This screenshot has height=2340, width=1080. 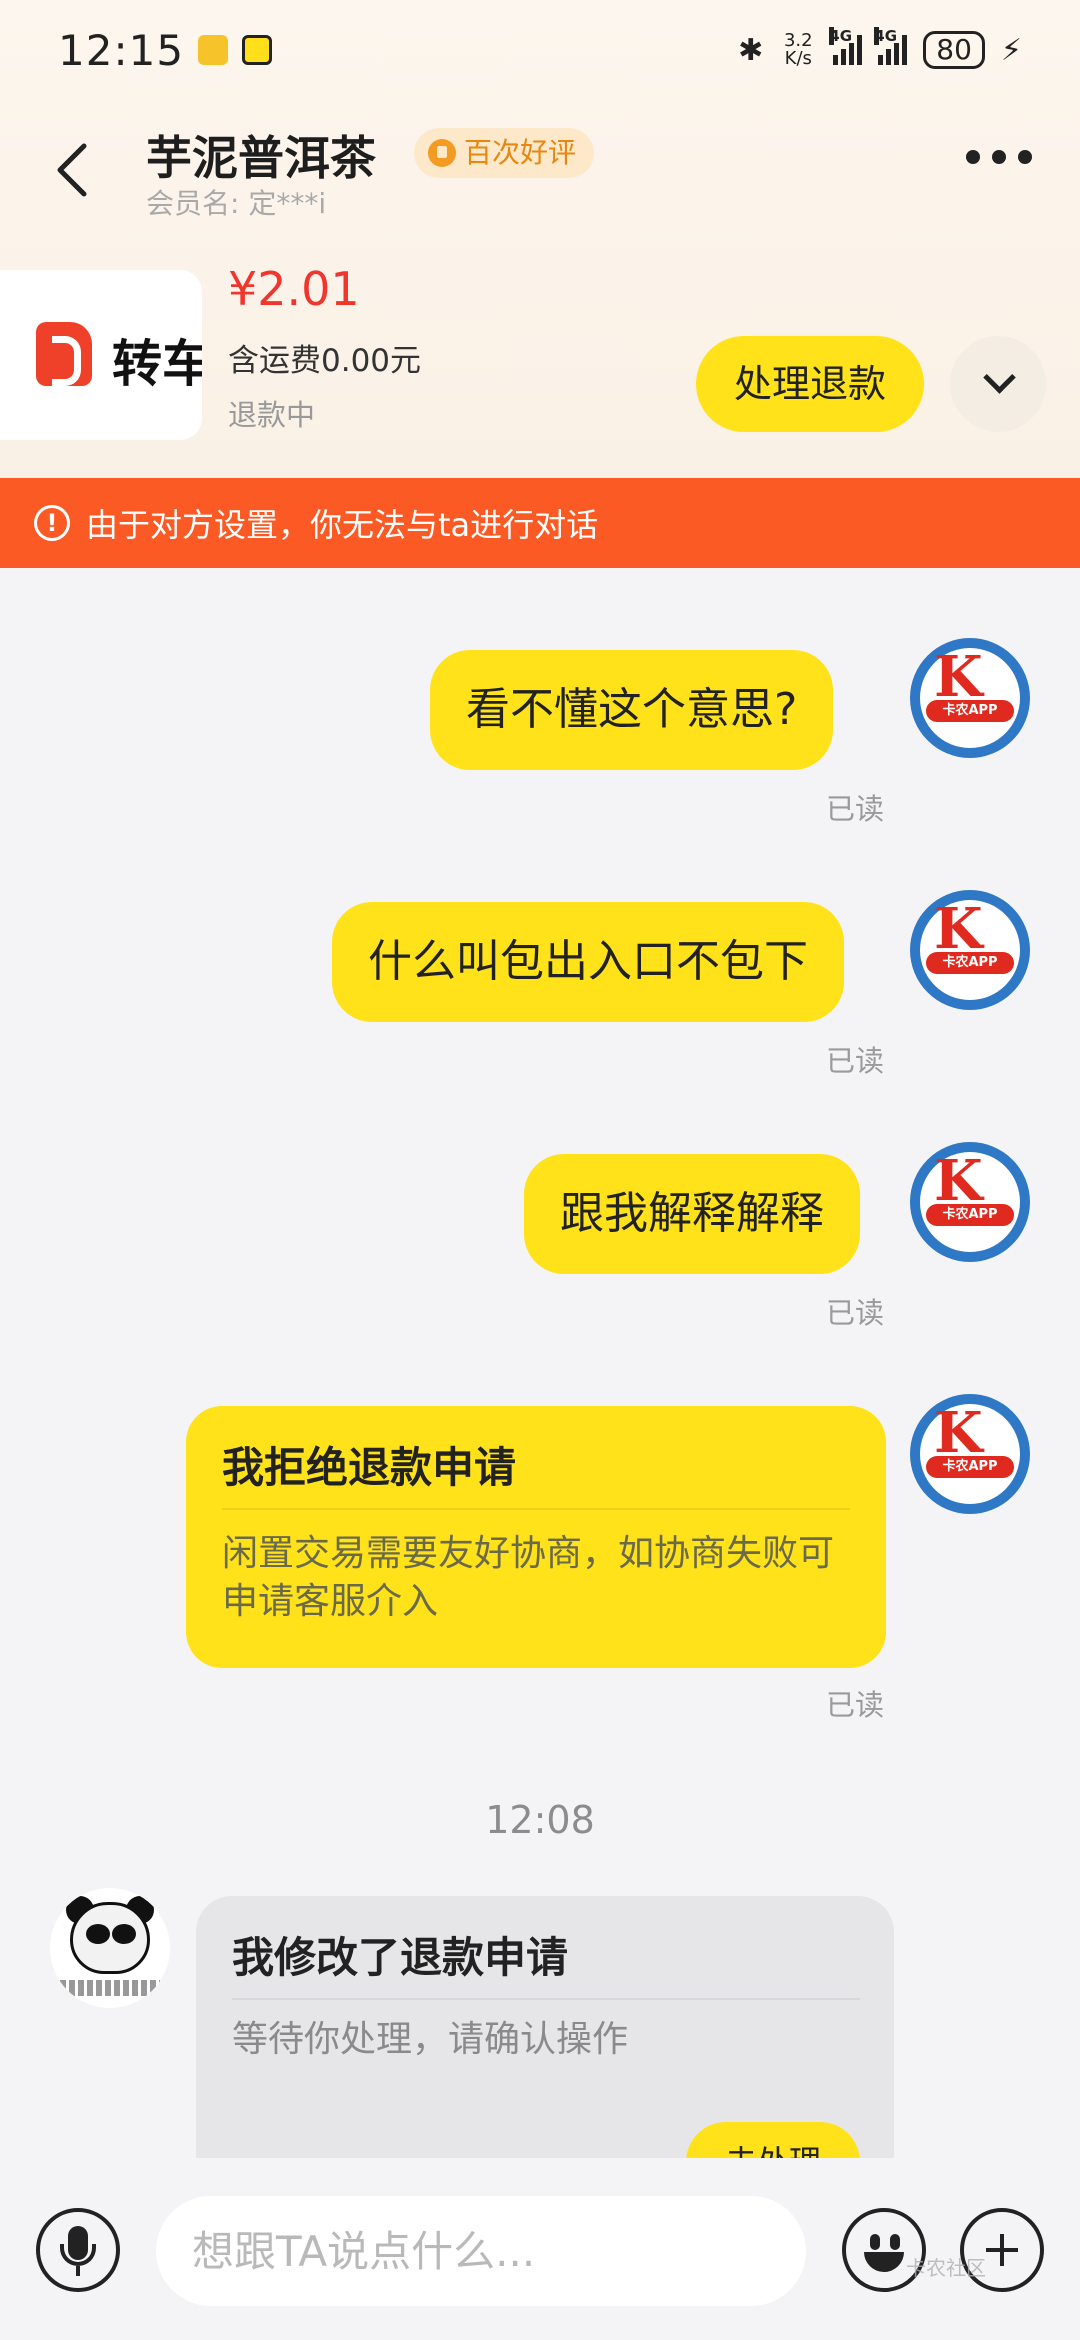 I want to click on chevron-down-icon, so click(x=998, y=384).